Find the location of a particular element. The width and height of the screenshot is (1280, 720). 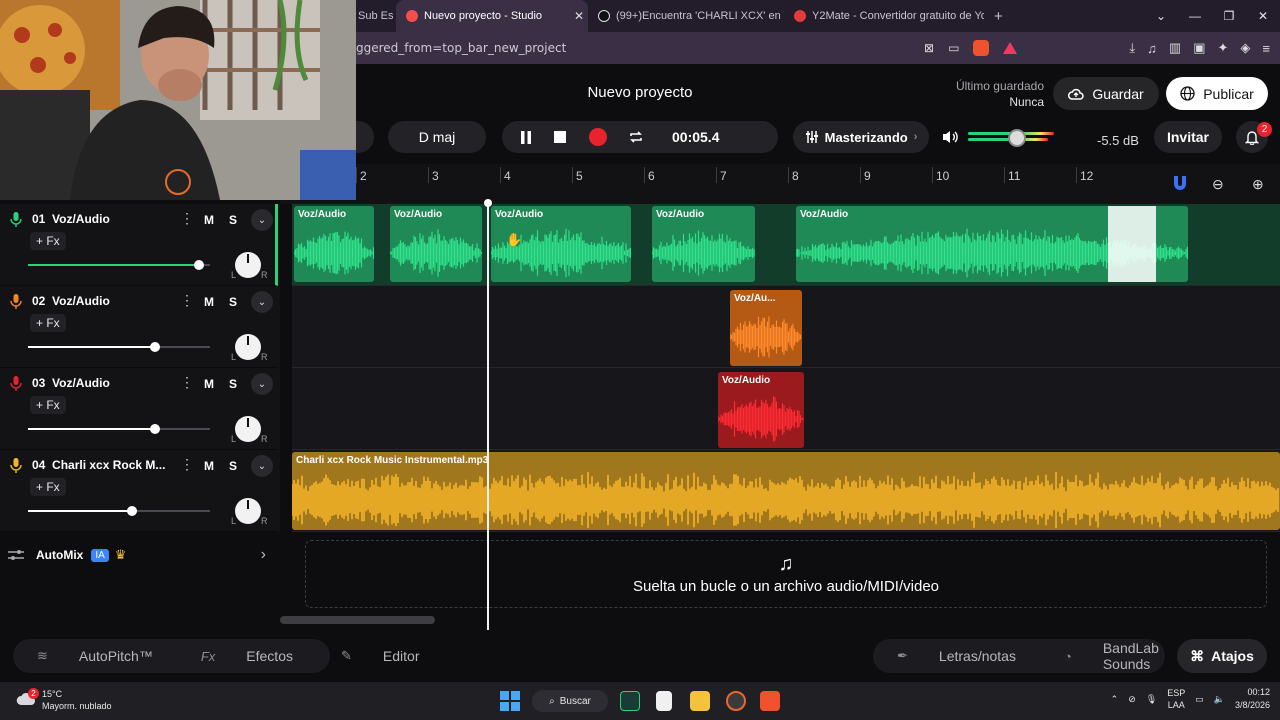

zoom-in-icon: ⊕ is located at coordinates (1258, 184).